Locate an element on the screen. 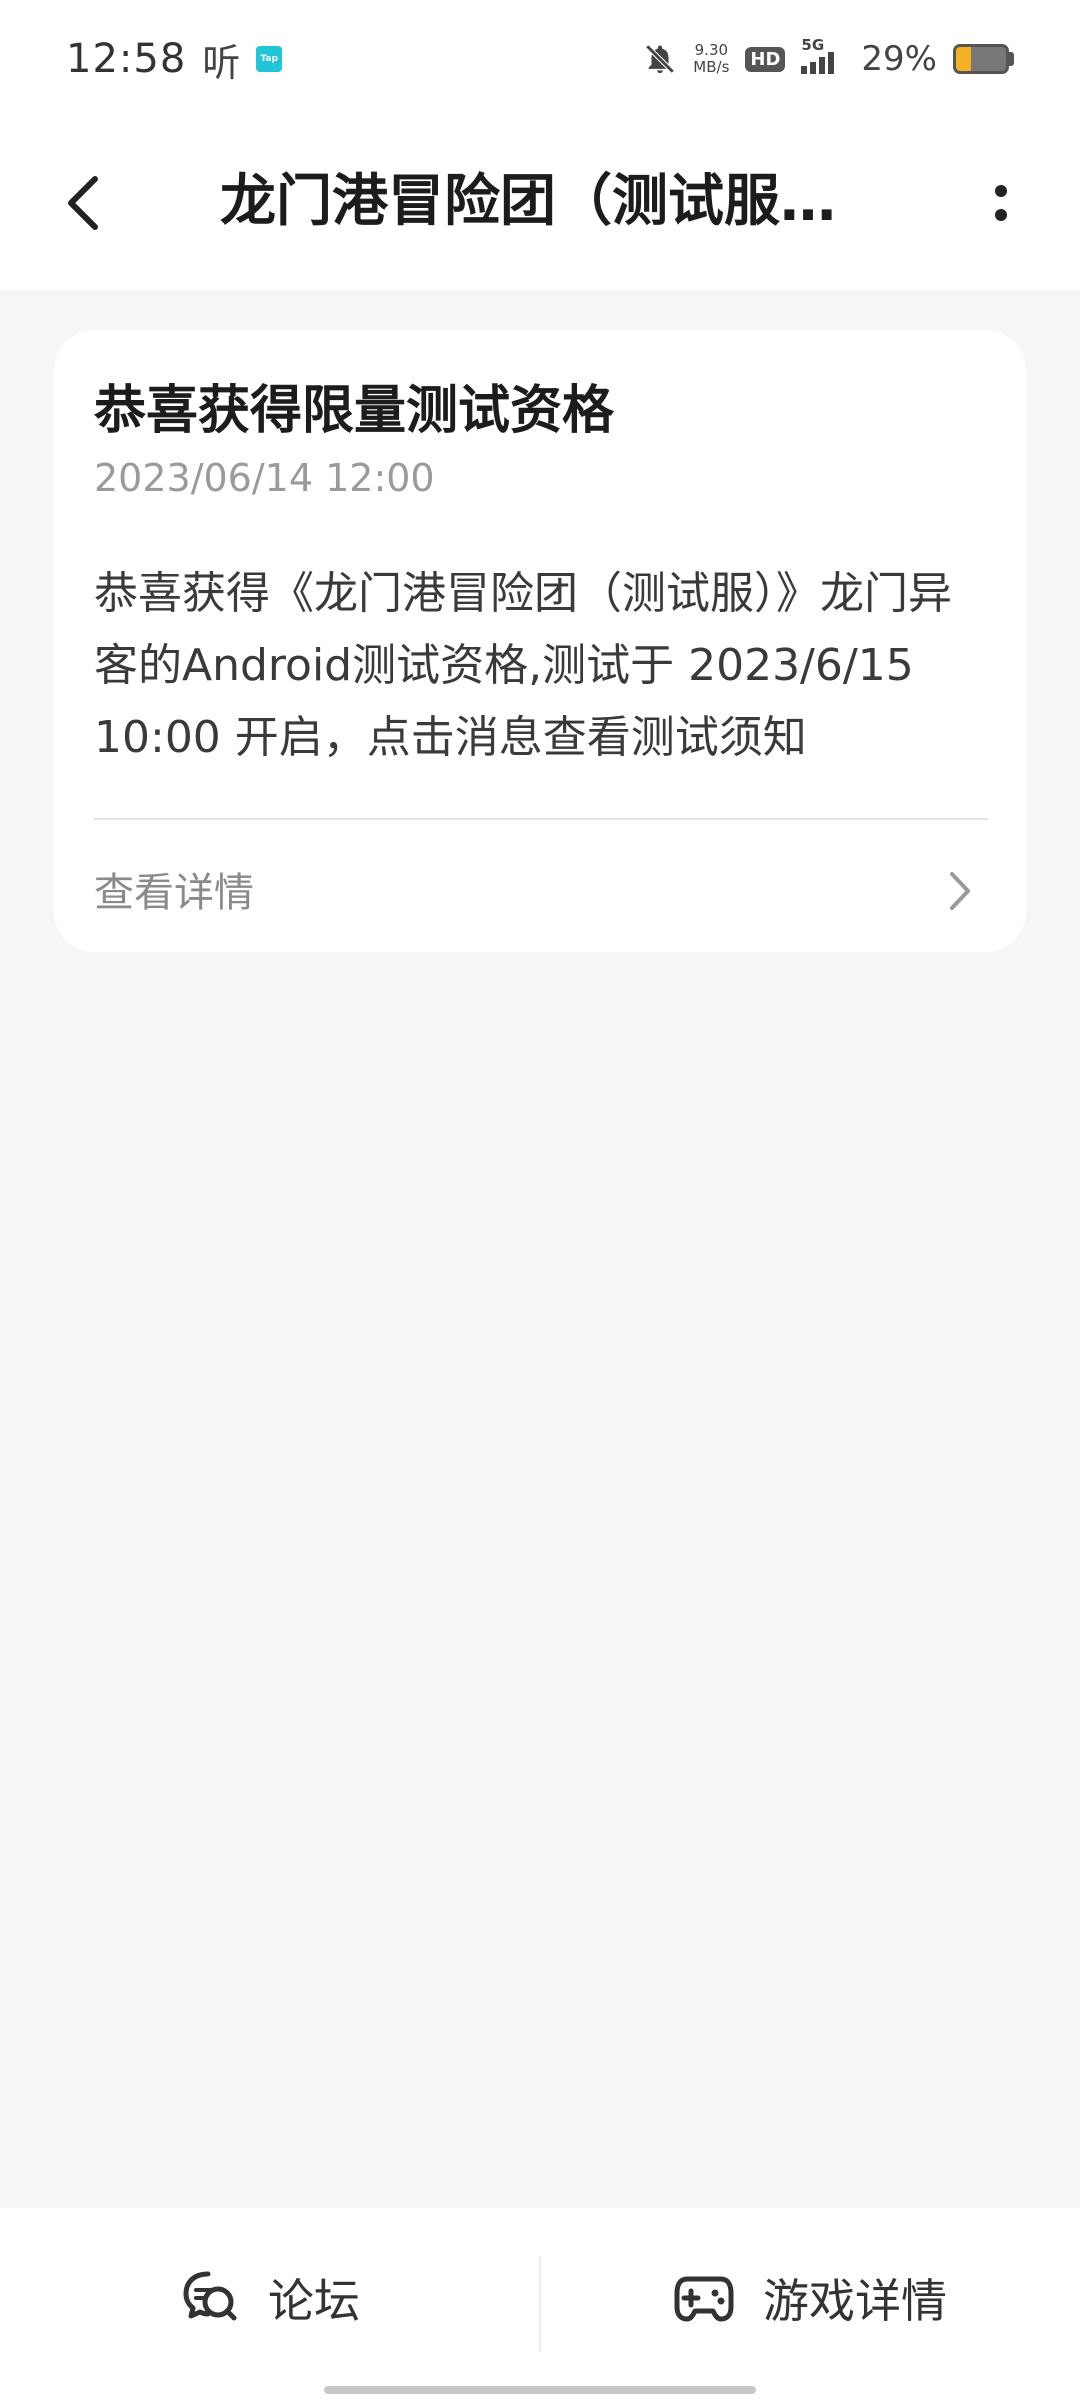 This screenshot has width=1080, height=2400. game-details-button: 游戏详情 is located at coordinates (810, 2303).